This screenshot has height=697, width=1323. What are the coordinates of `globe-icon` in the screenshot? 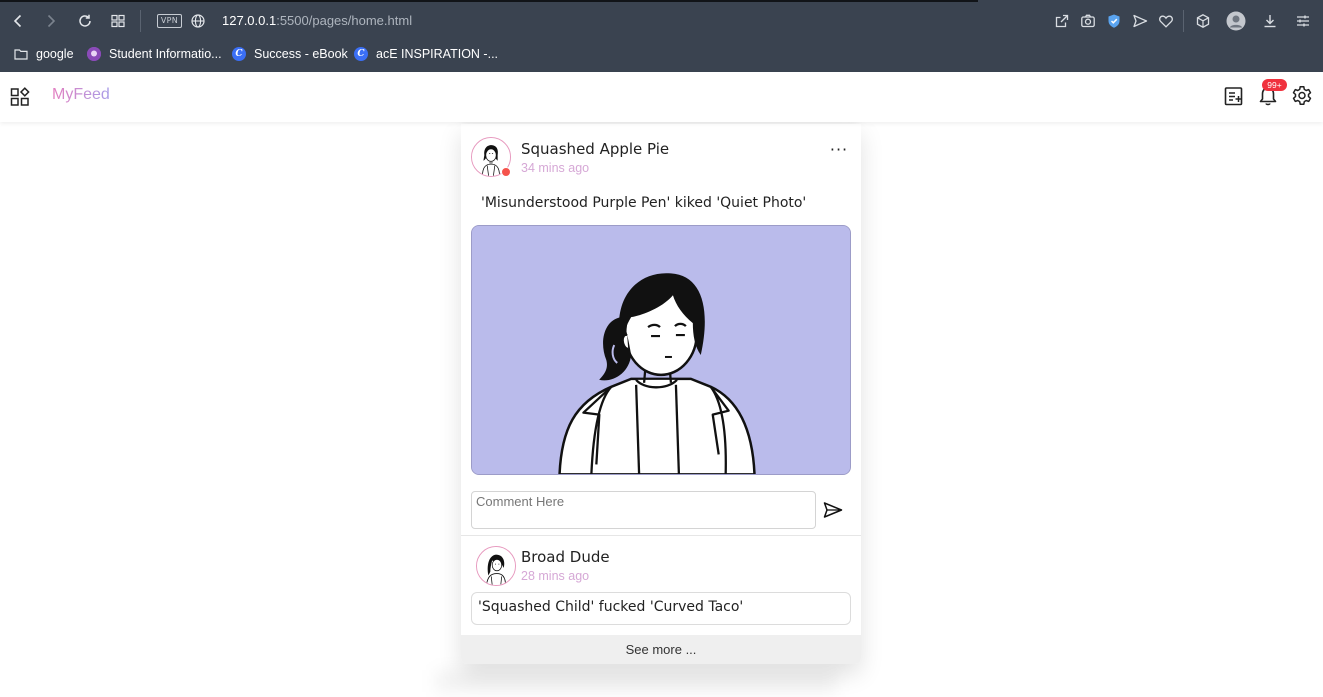 It's located at (198, 21).